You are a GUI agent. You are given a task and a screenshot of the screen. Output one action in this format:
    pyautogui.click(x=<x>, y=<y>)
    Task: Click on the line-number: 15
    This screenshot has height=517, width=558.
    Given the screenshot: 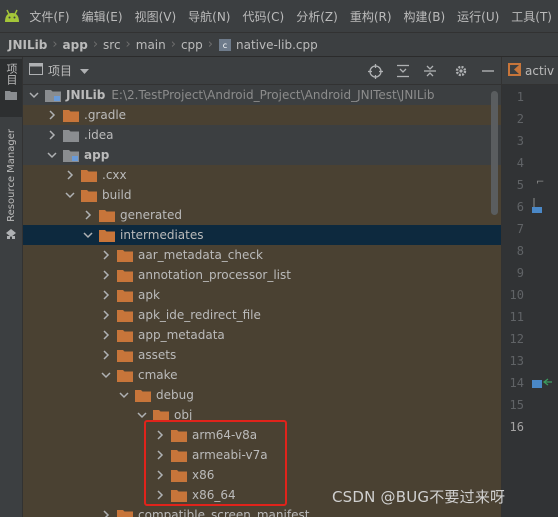 What is the action you would take?
    pyautogui.click(x=516, y=405)
    